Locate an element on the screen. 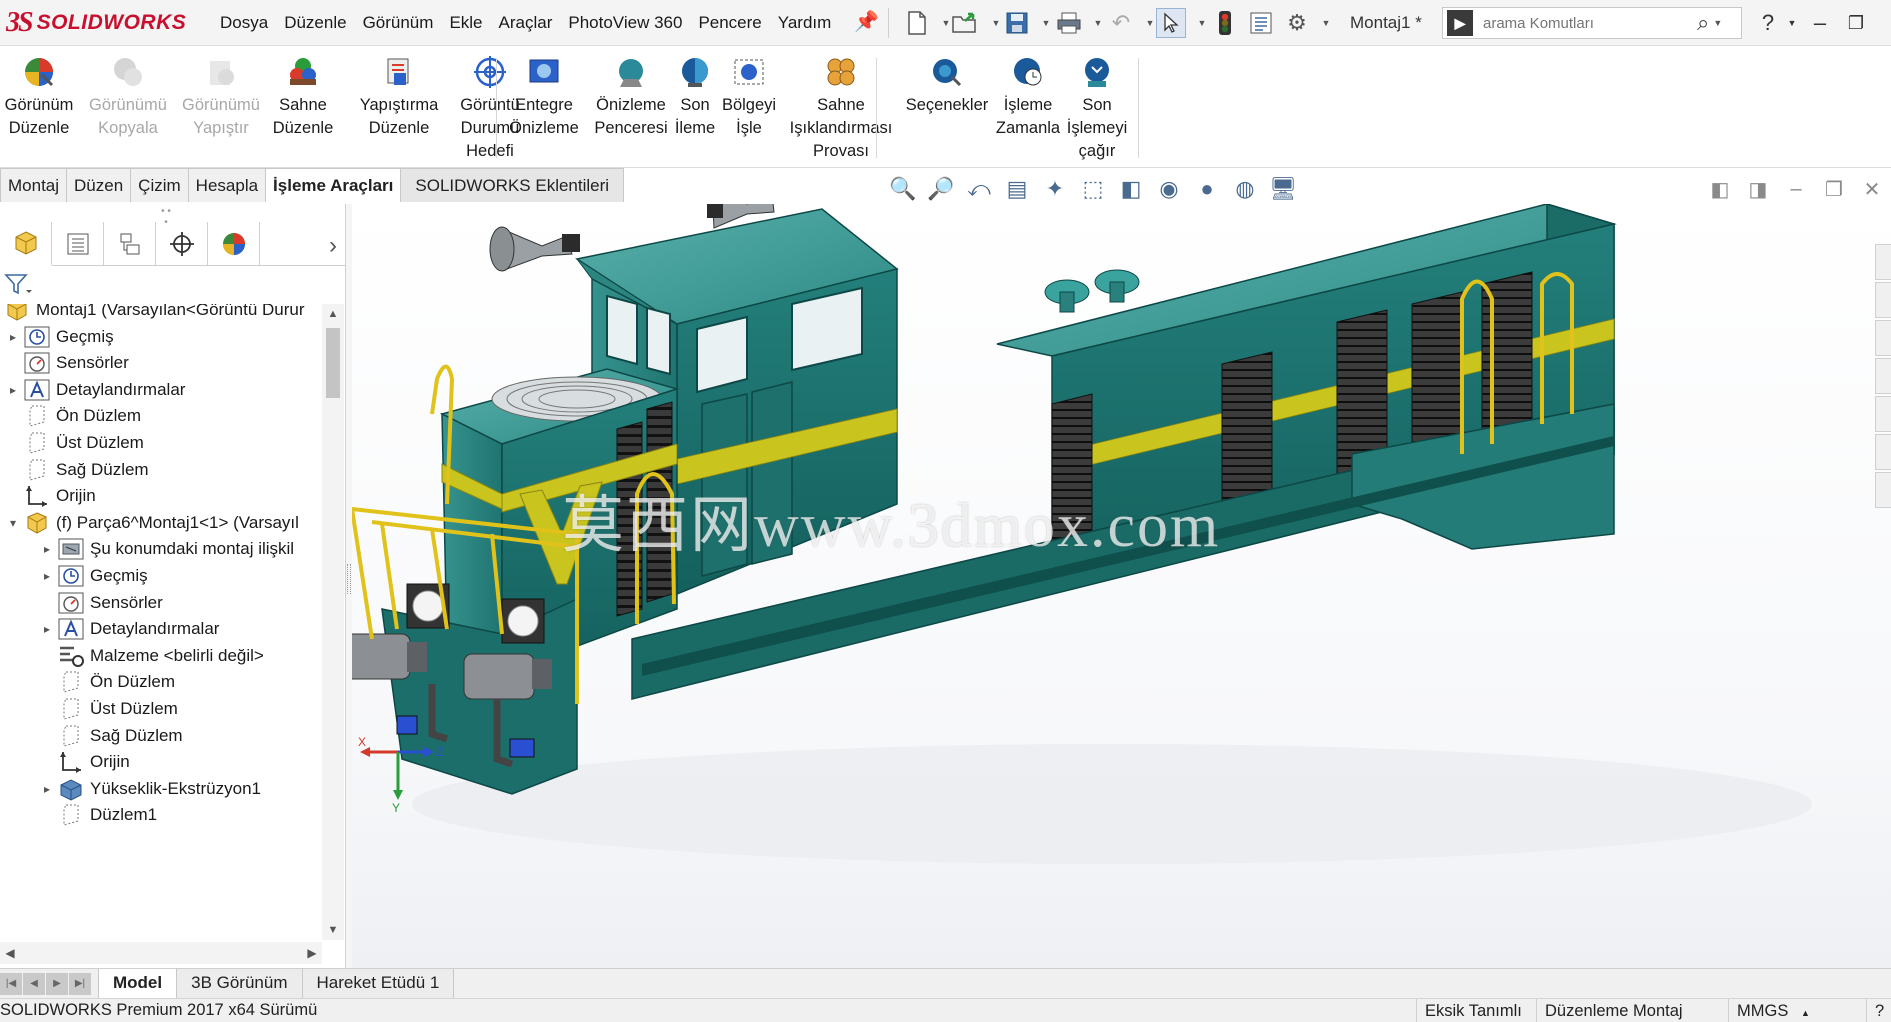 Image resolution: width=1891 pixels, height=1022 pixels. ribbon-button: Son İşlemeyi çağır is located at coordinates (1097, 108).